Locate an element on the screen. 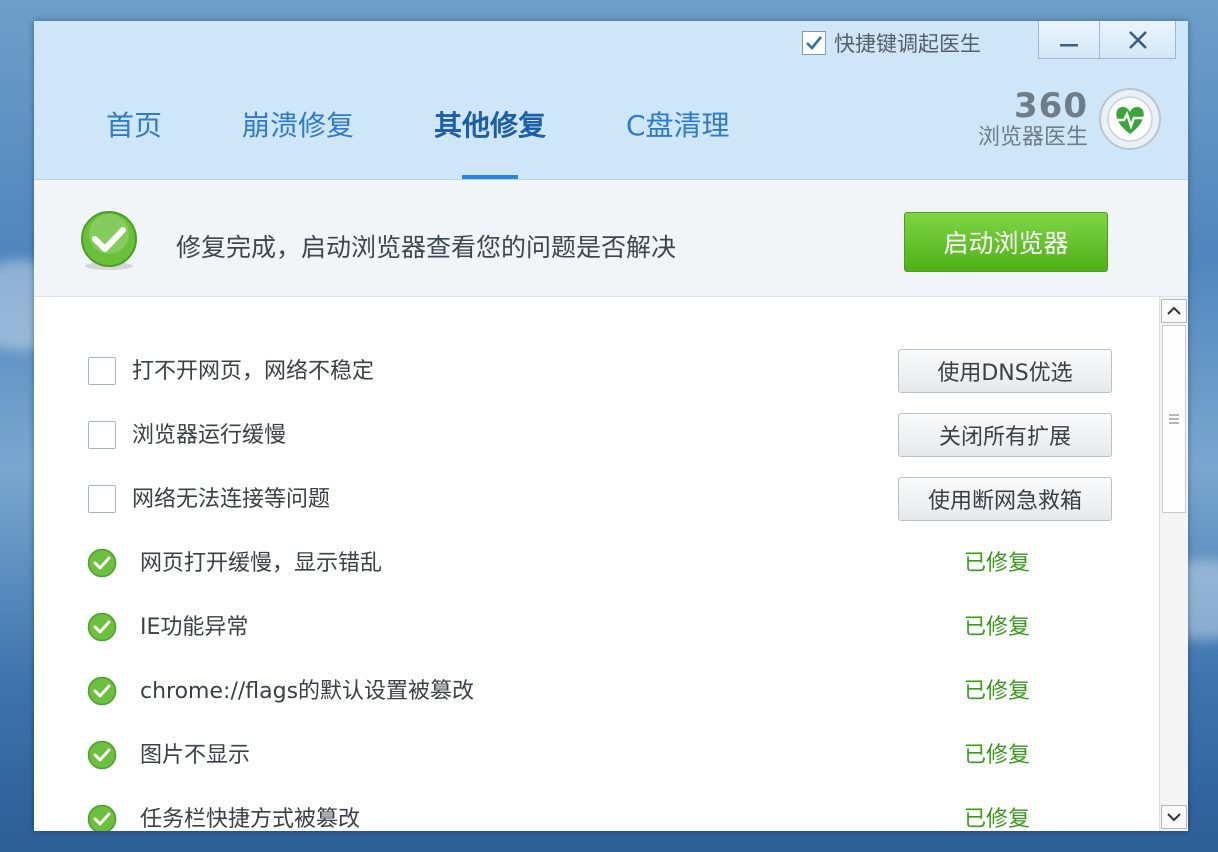  chevron-up-icon is located at coordinates (1174, 310).